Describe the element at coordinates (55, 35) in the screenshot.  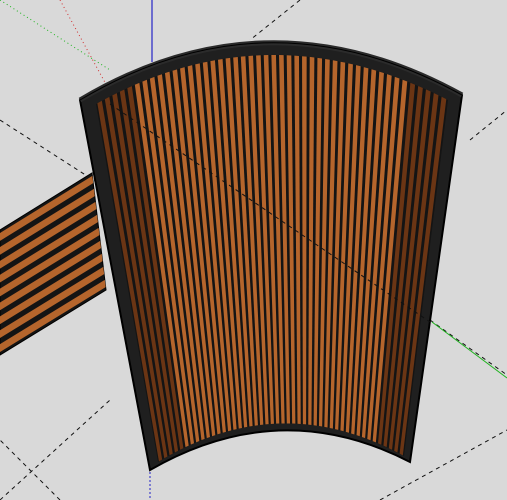
I see `green-axis-hidden` at that location.